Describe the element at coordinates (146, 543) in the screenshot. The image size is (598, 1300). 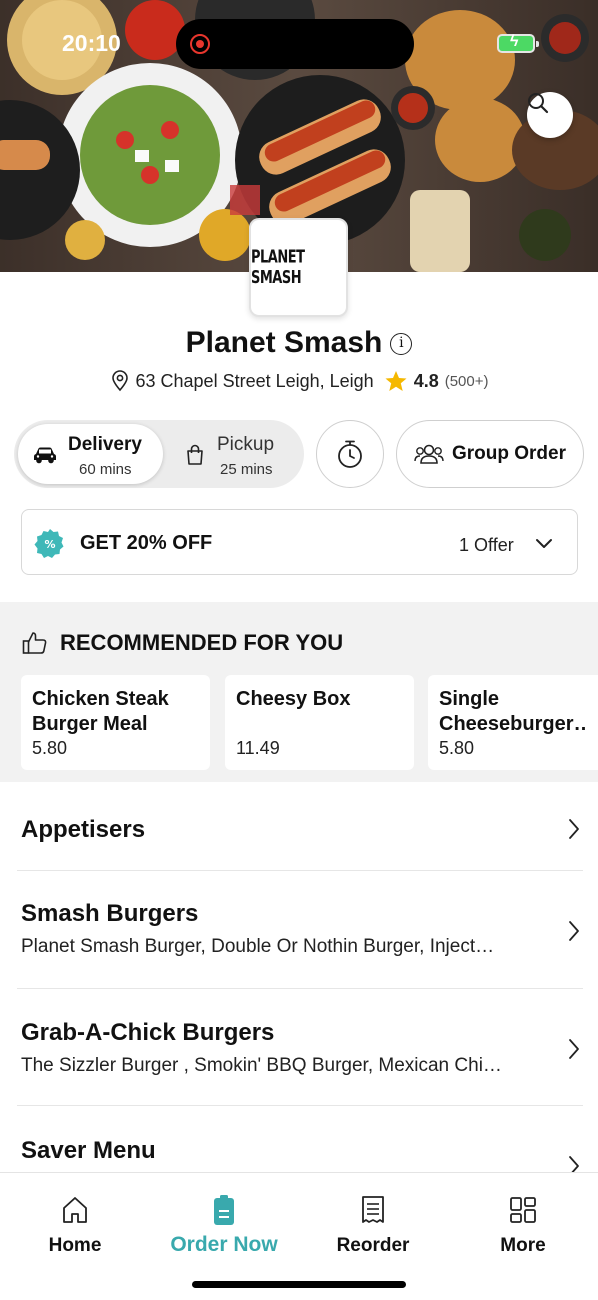
I see `offer-title: GET 20% OFF` at that location.